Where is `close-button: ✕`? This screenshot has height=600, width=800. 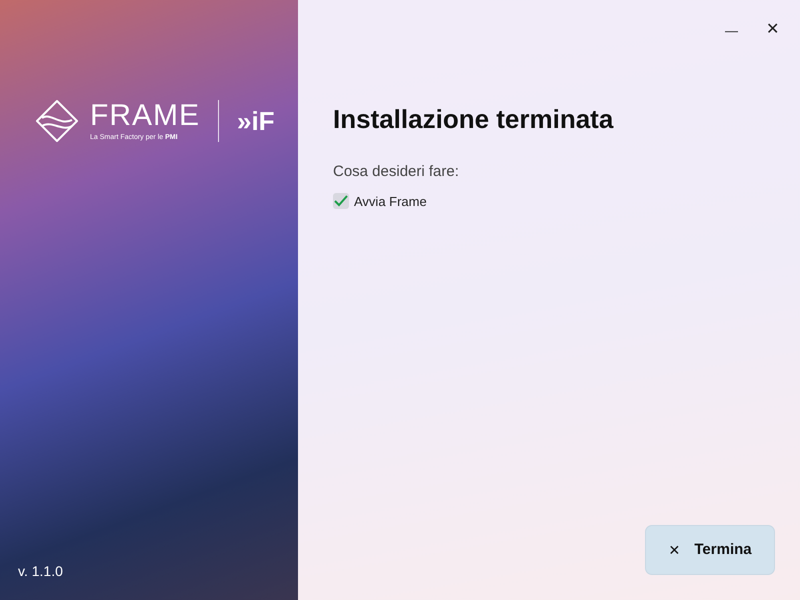
close-button: ✕ is located at coordinates (772, 30).